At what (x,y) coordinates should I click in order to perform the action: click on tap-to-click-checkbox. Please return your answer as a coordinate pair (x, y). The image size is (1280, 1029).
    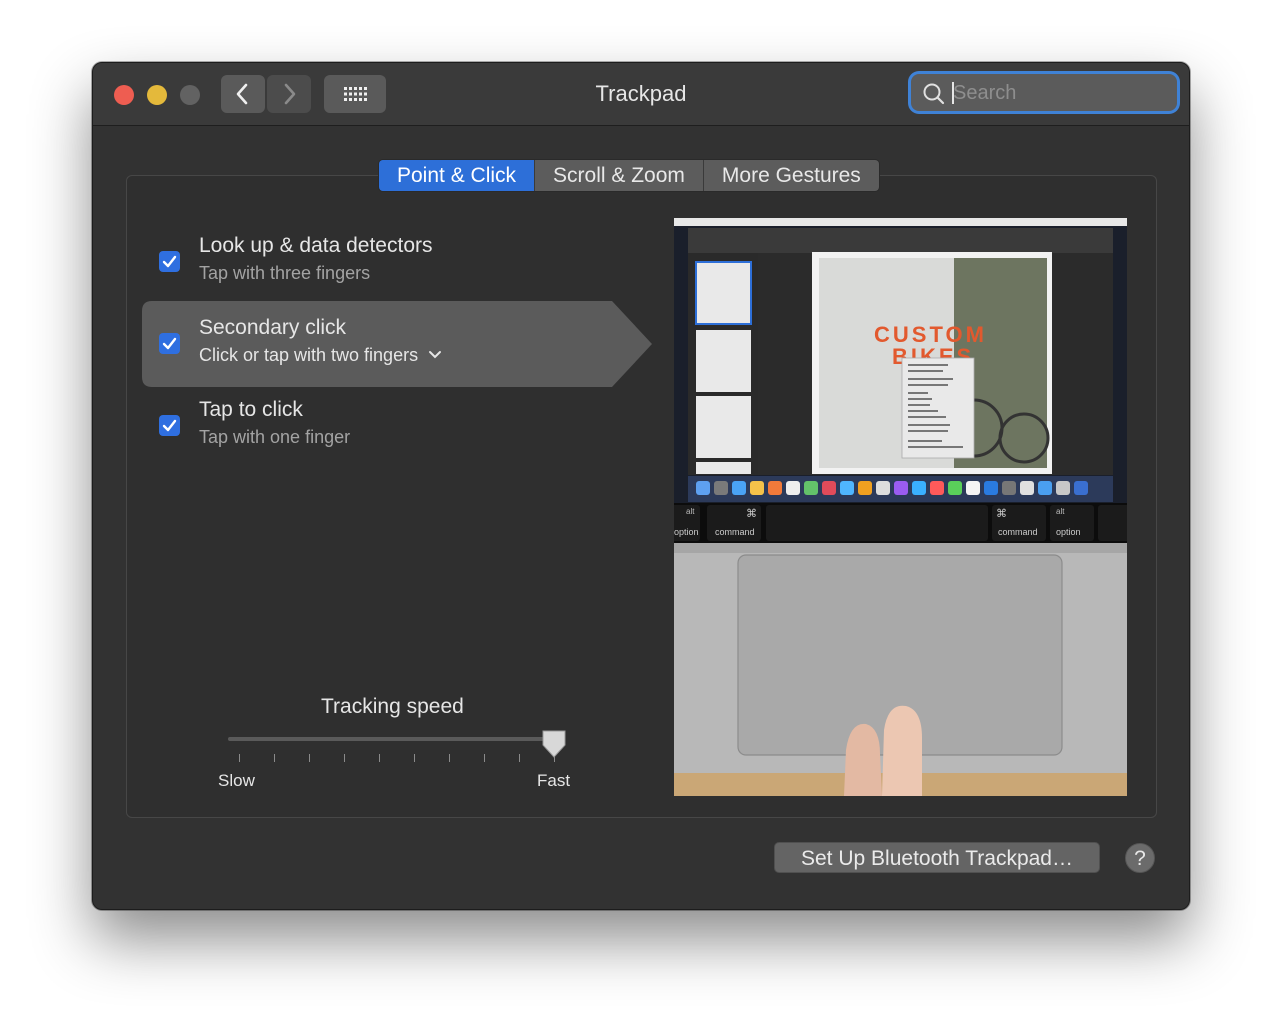
    Looking at the image, I should click on (169, 425).